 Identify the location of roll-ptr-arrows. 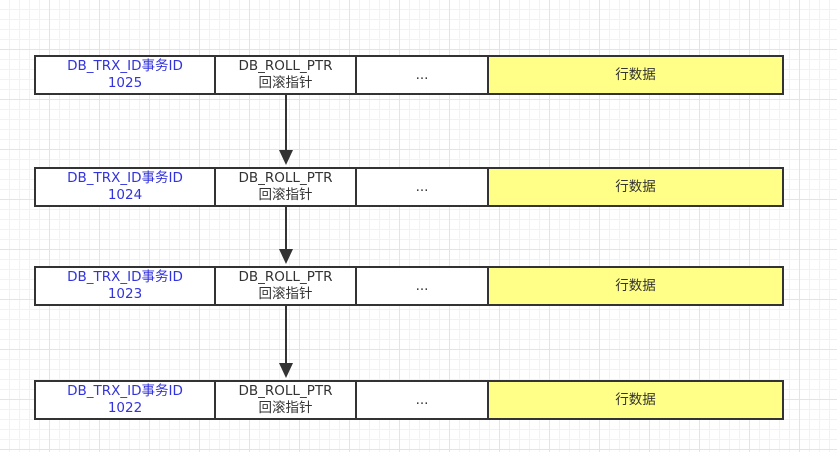
(286, 236).